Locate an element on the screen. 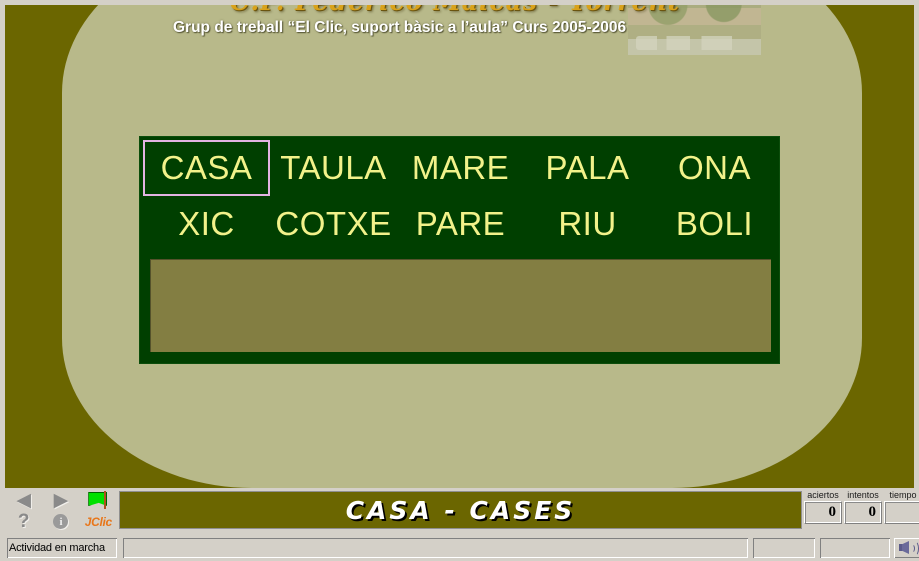  word-cell-taula: TAULA is located at coordinates (333, 168).